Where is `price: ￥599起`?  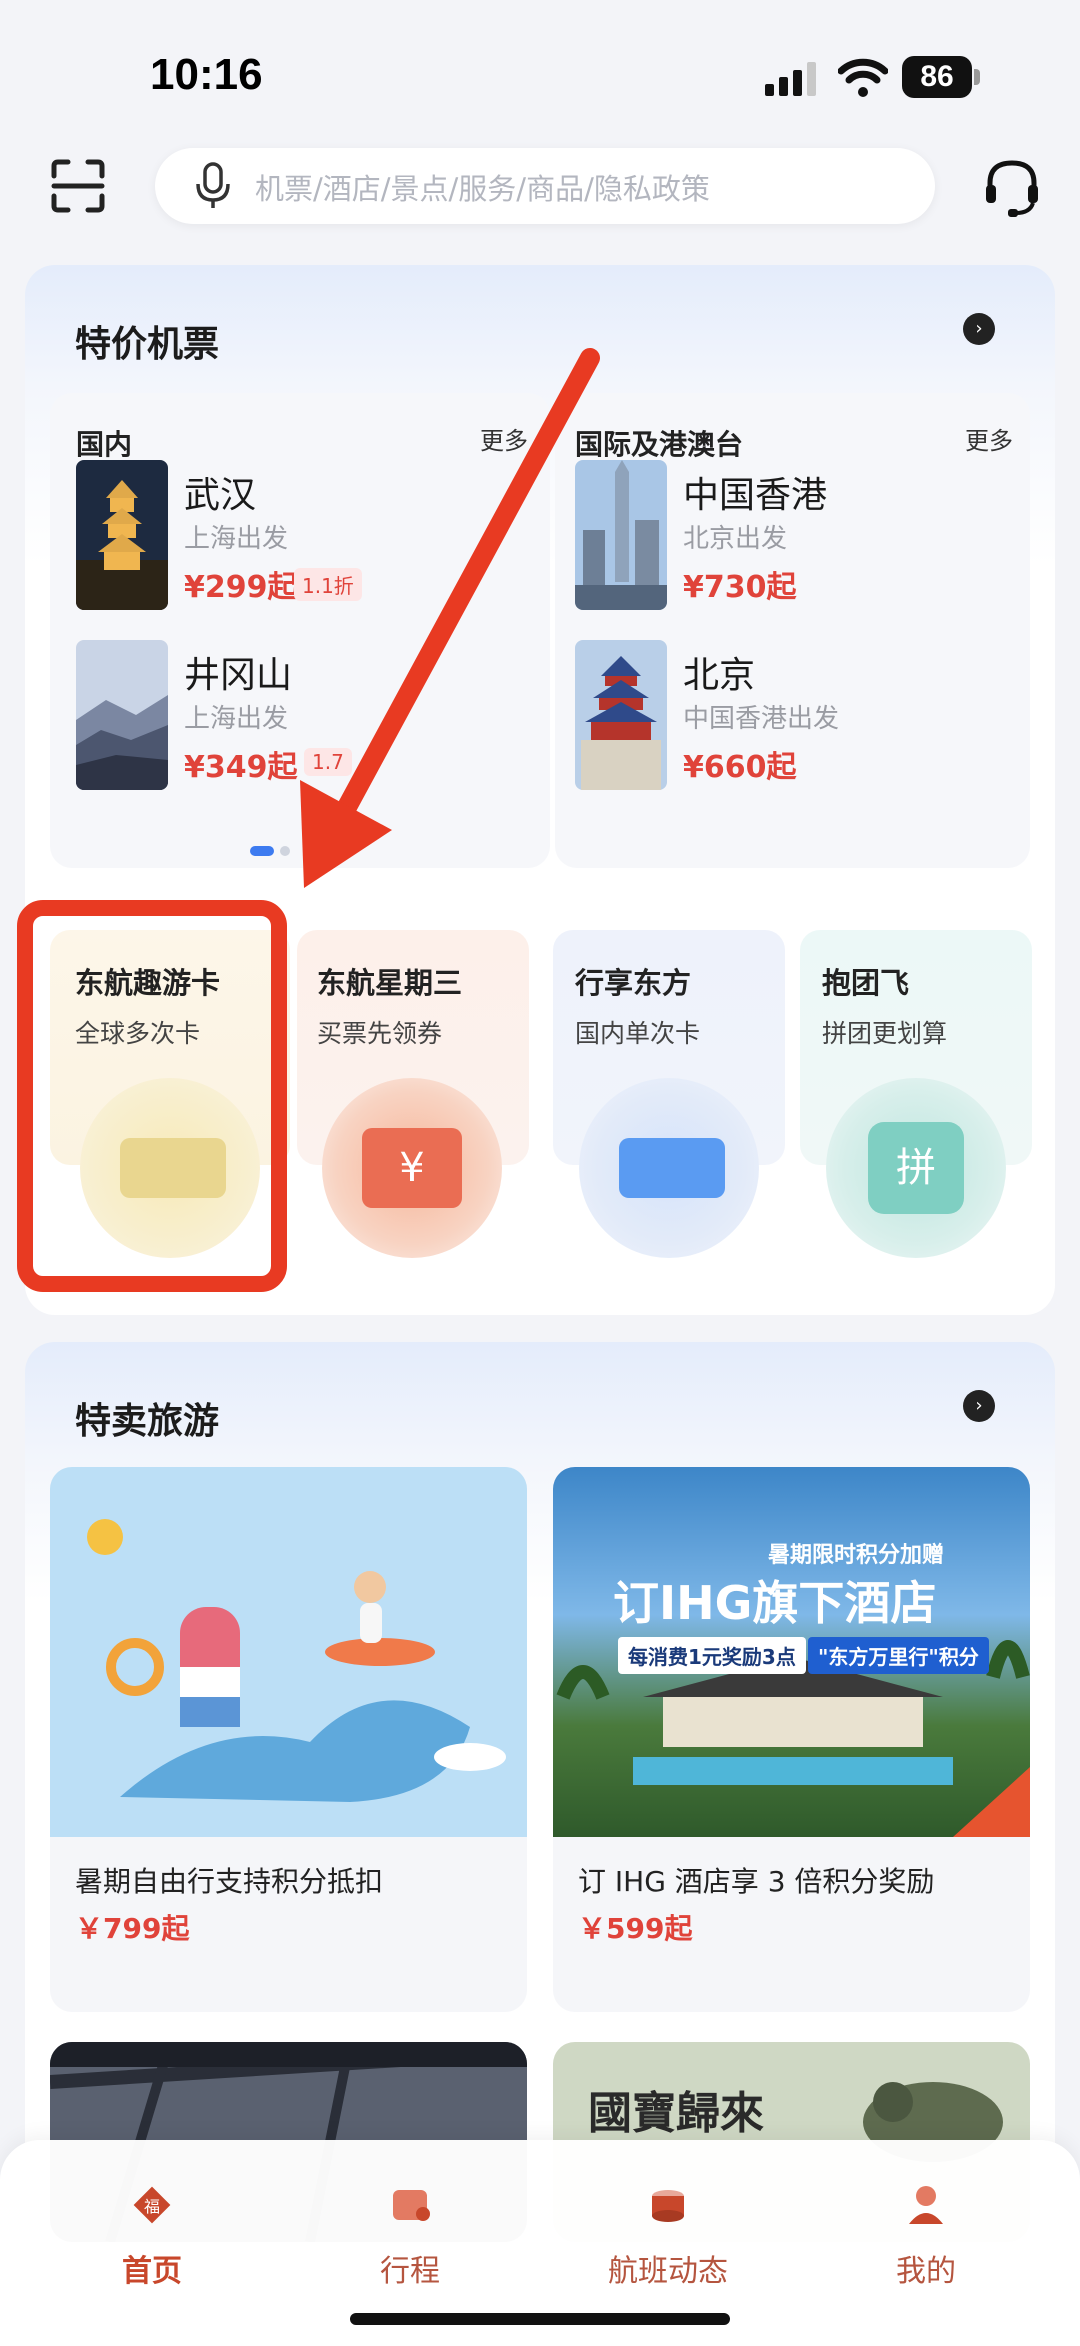
price: ￥599起 is located at coordinates (635, 1928).